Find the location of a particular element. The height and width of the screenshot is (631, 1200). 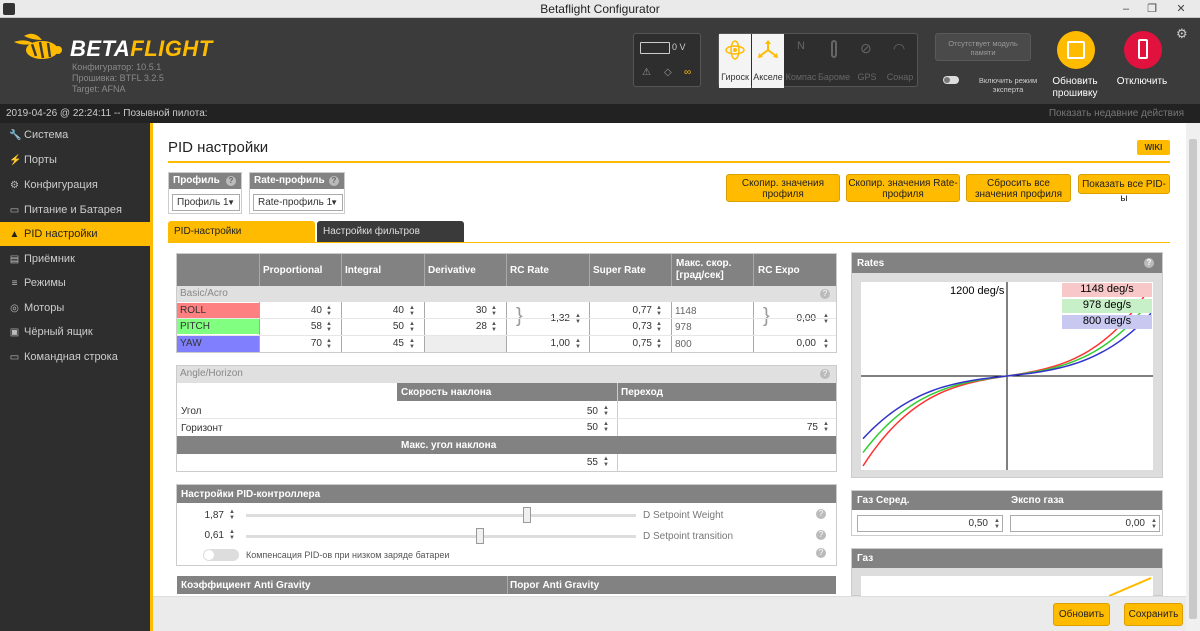

sidebar-item-receiver: ▤ Приёмник is located at coordinates (75, 259).